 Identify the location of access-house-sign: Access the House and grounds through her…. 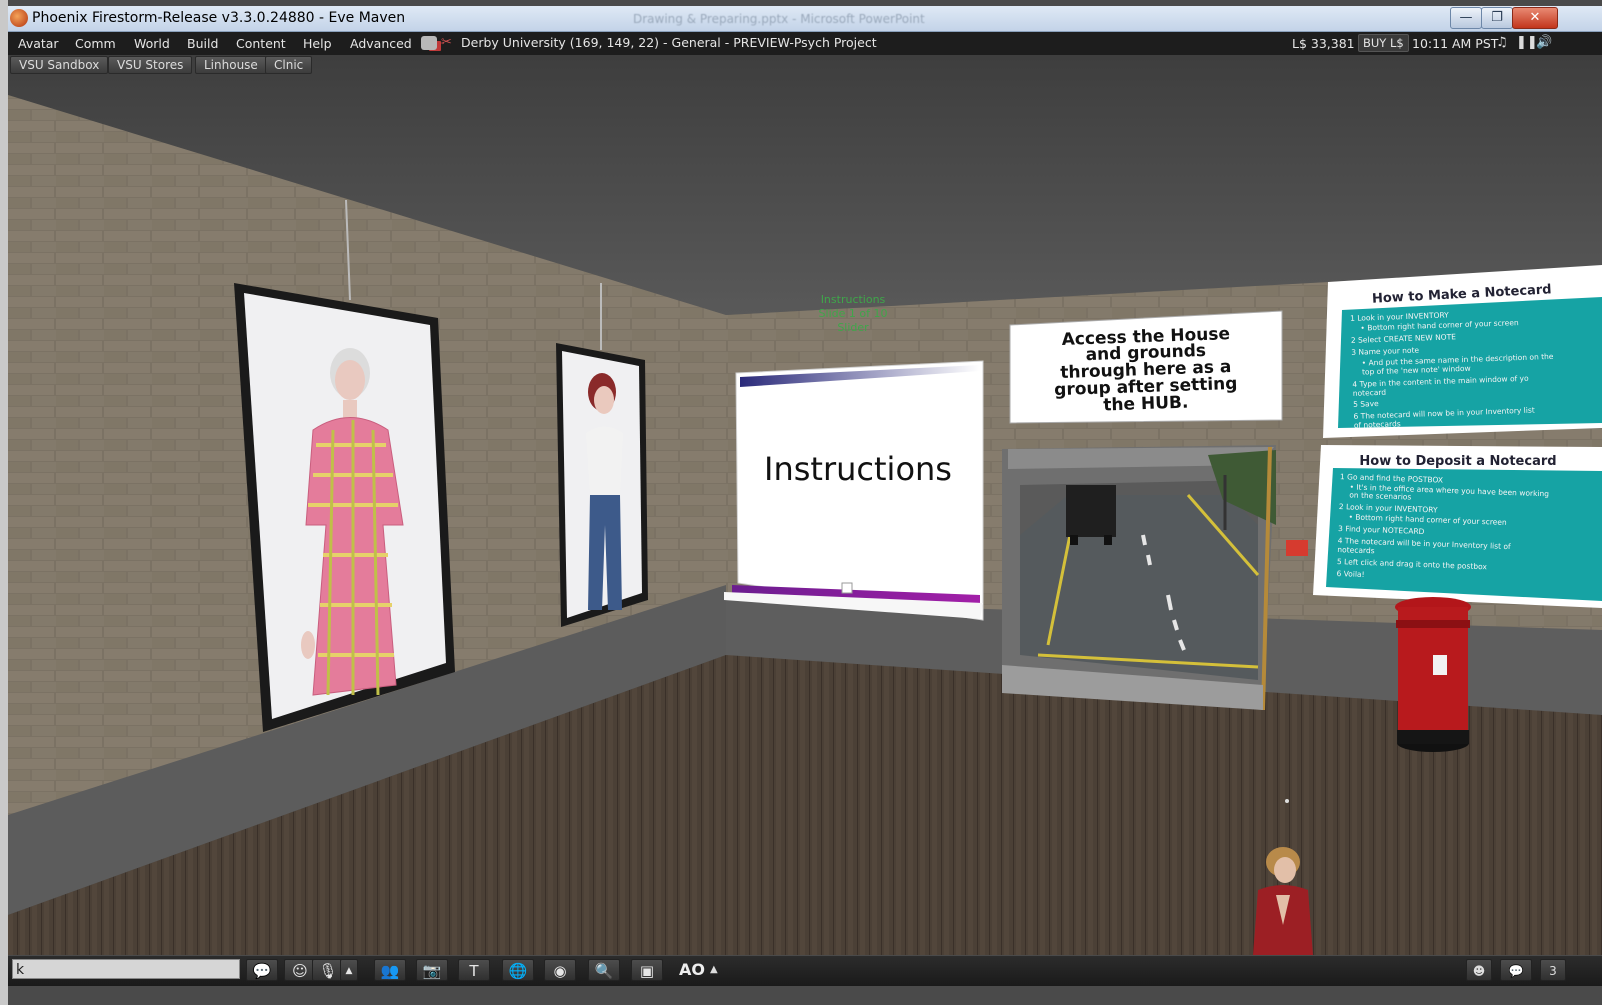
(1146, 367).